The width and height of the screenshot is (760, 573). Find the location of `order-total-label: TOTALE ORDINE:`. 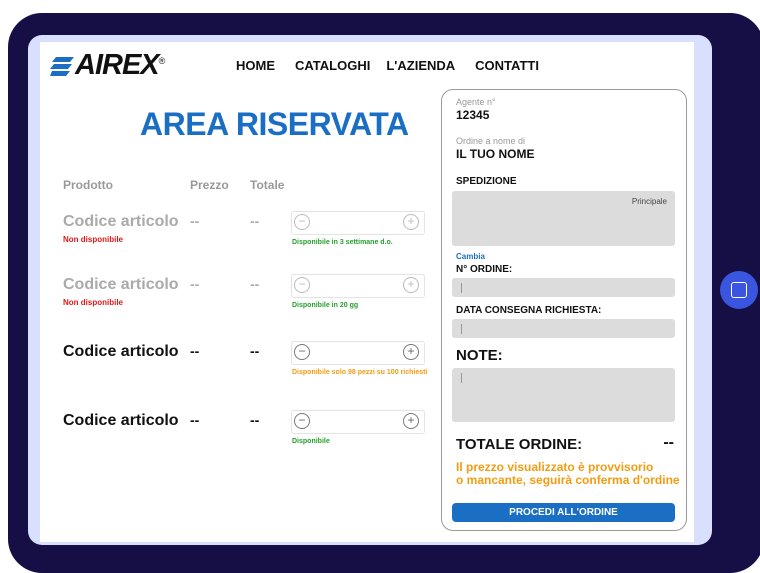

order-total-label: TOTALE ORDINE: is located at coordinates (519, 444).